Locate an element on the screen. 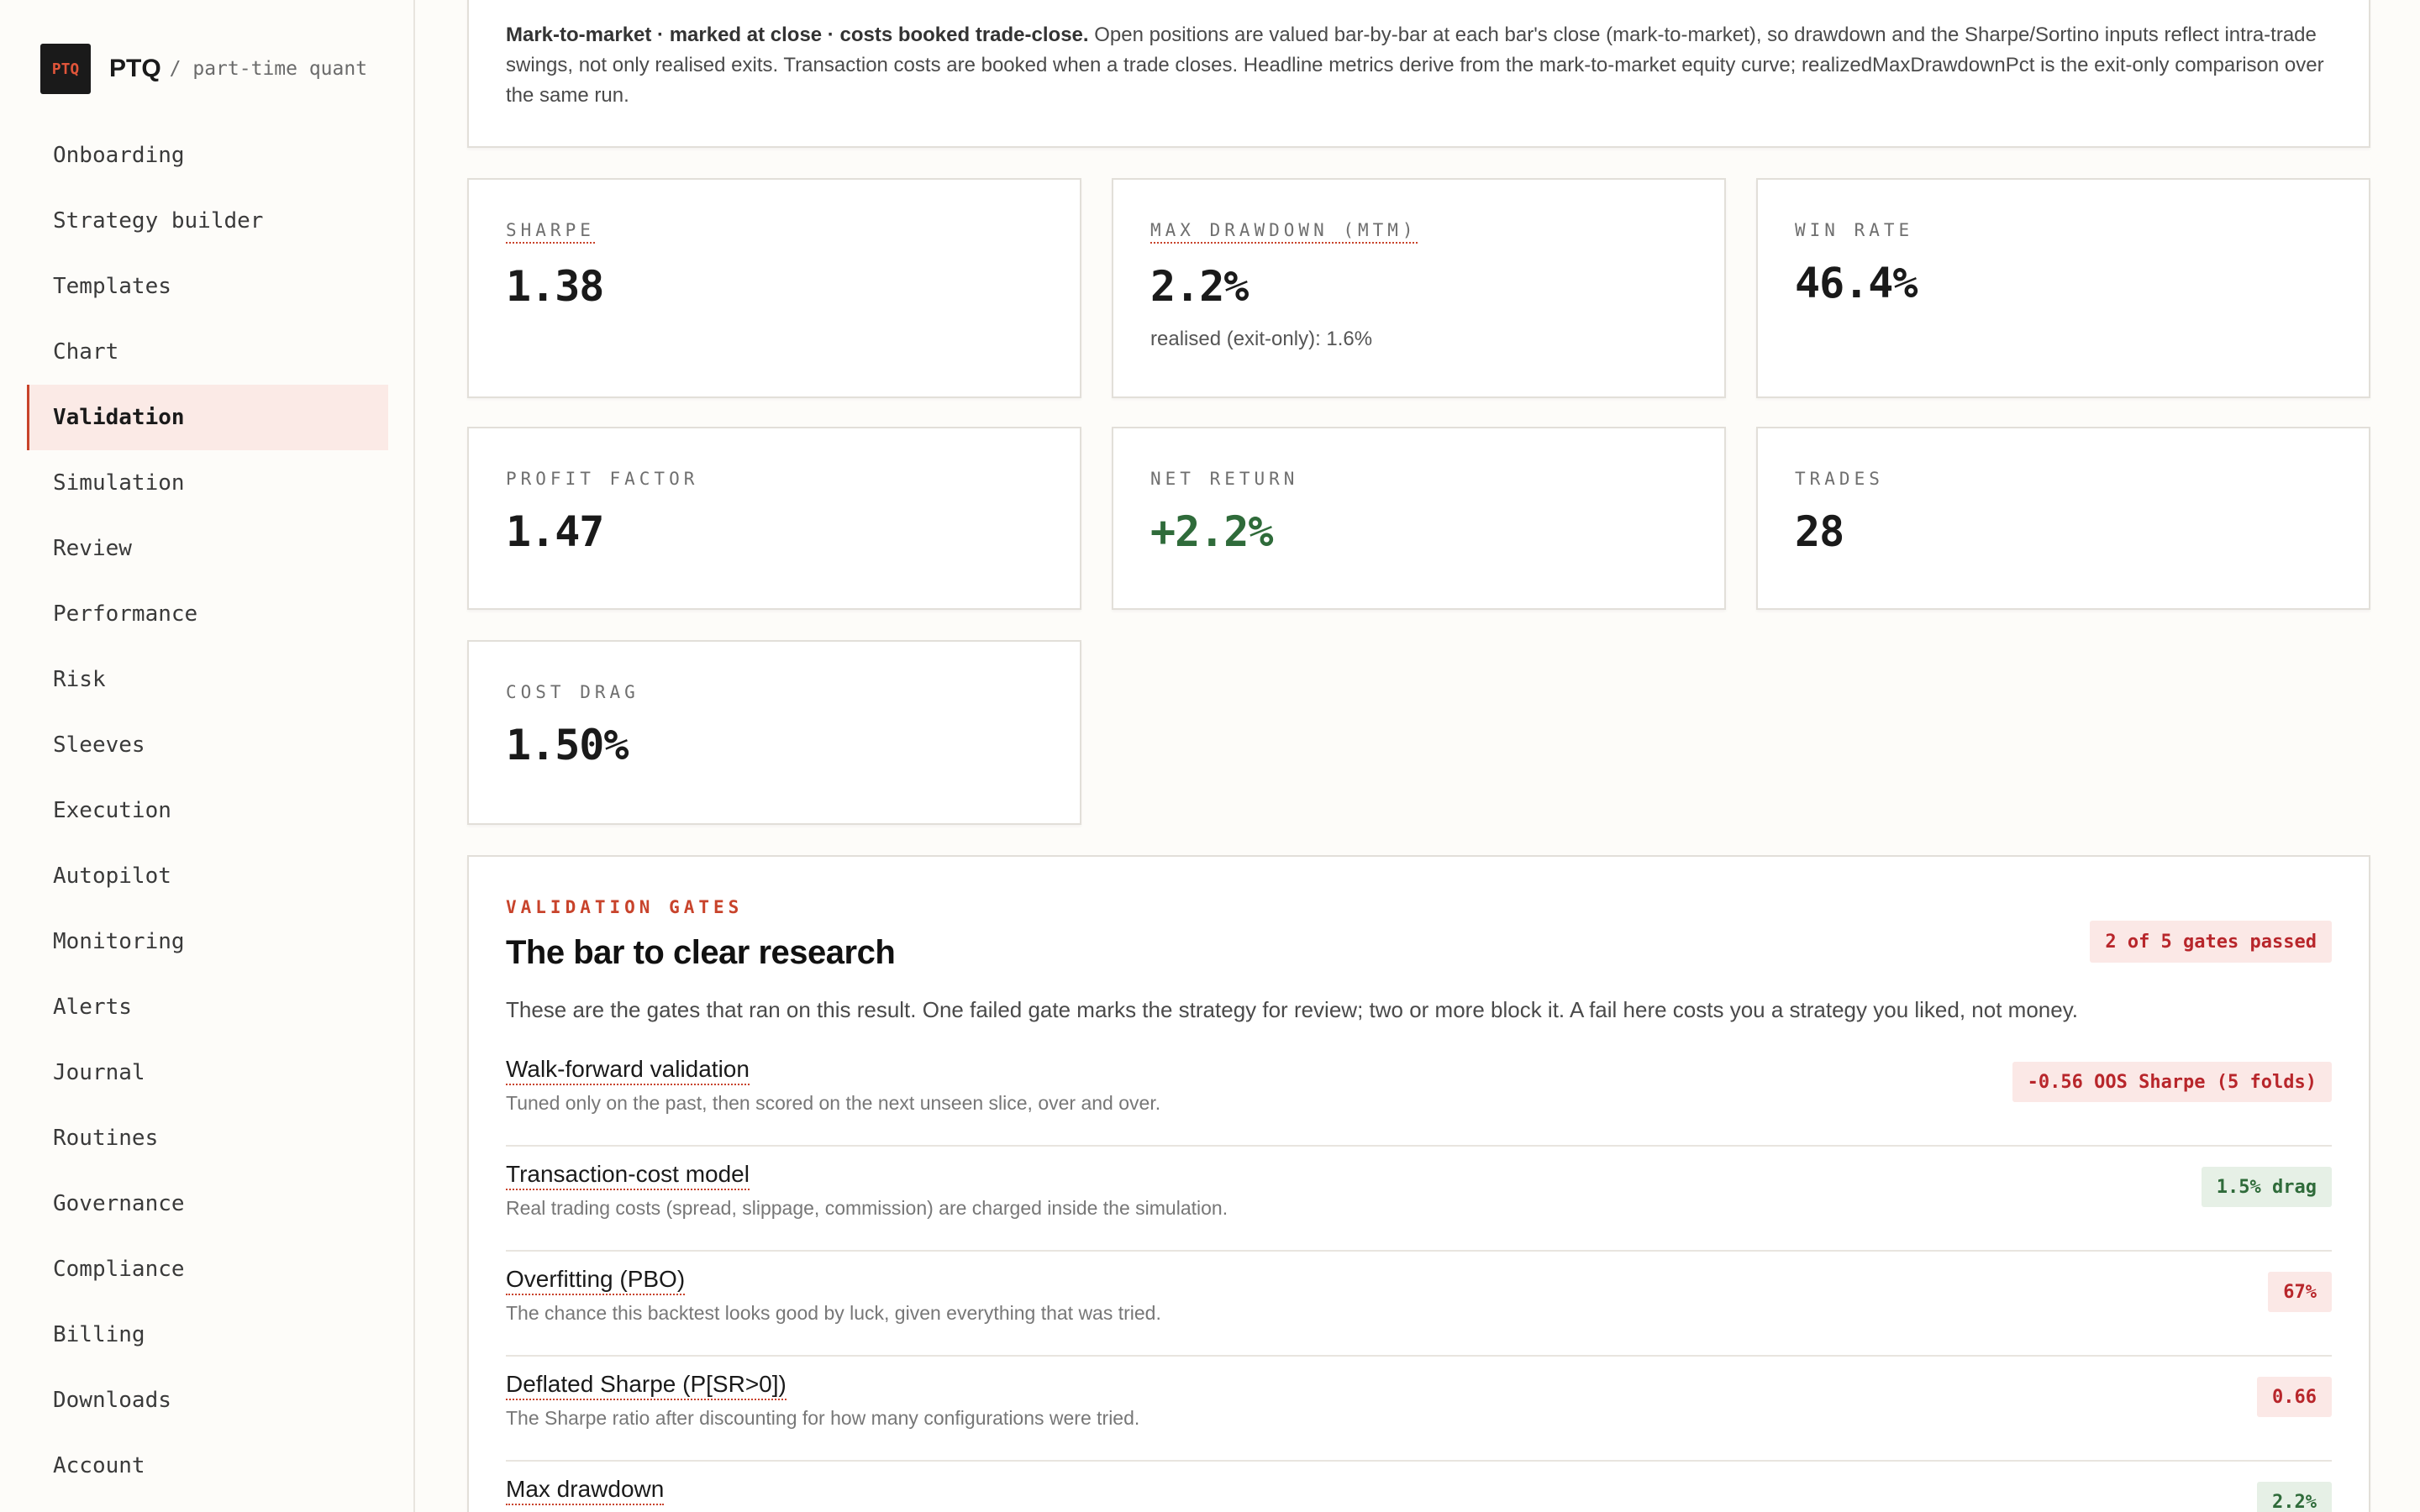 The width and height of the screenshot is (2420, 1512). metric-label: PROFIT FACTOR is located at coordinates (602, 479).